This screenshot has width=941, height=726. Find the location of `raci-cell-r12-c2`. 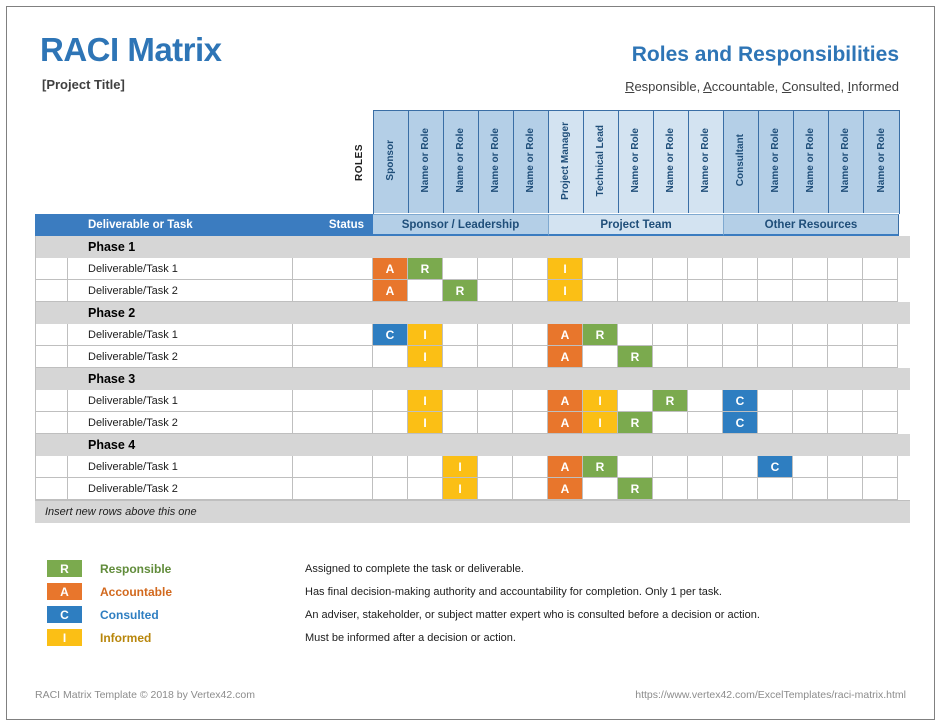

raci-cell-r12-c2 is located at coordinates (425, 489).